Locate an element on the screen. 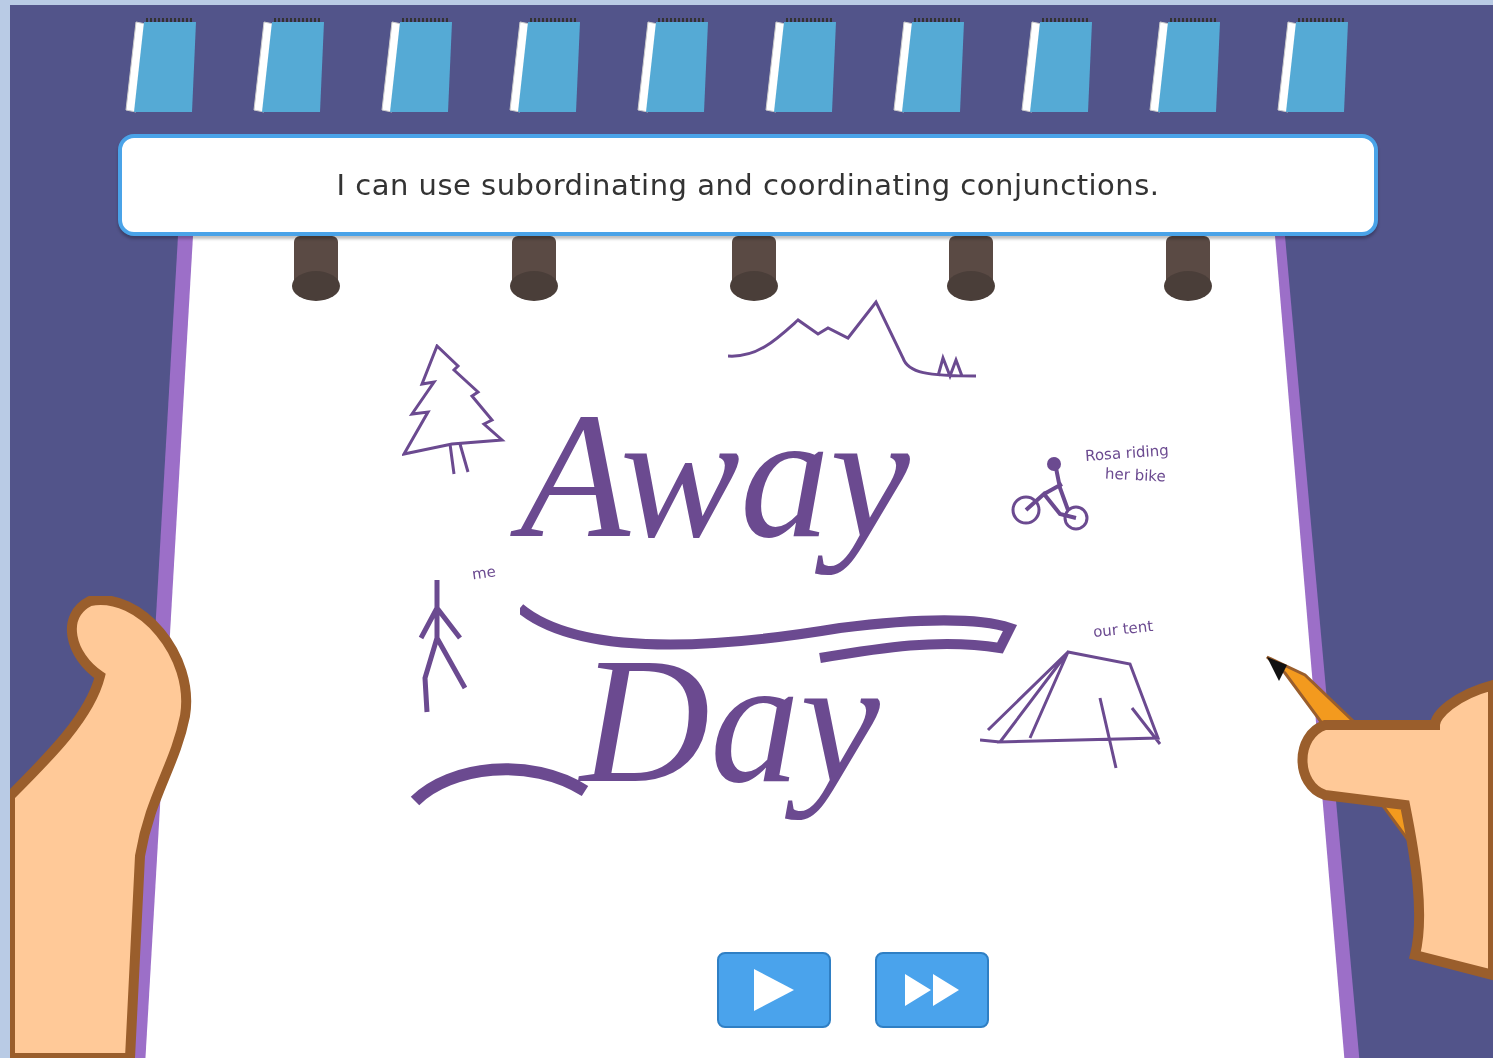 Image resolution: width=1493 pixels, height=1058 pixels. play-button is located at coordinates (774, 990).